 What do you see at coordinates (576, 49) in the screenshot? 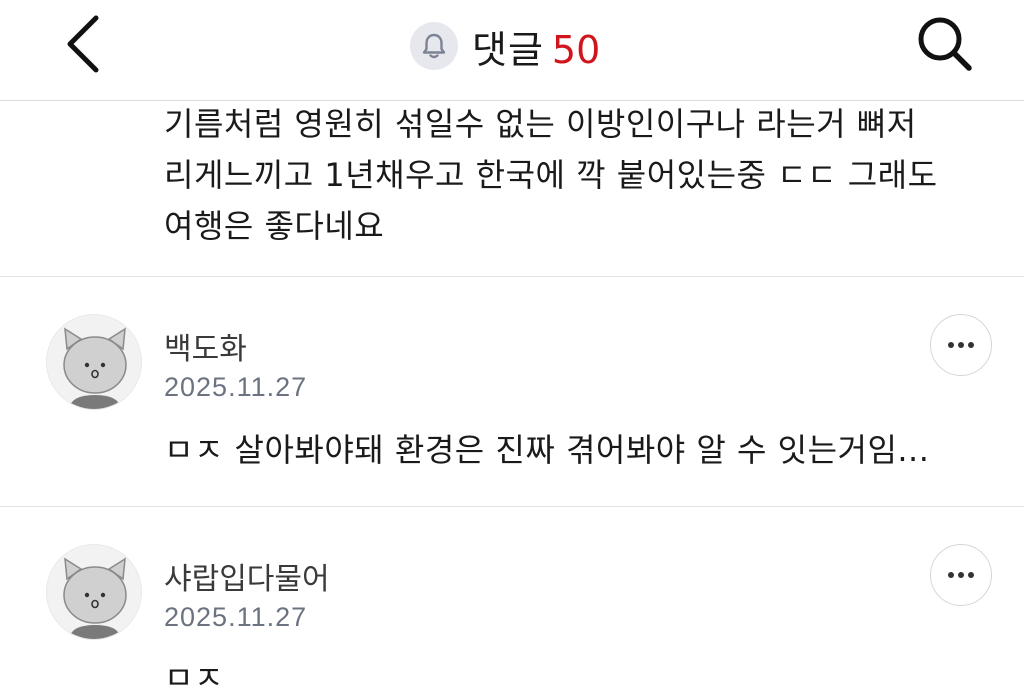
I see `comment-count: 50` at bounding box center [576, 49].